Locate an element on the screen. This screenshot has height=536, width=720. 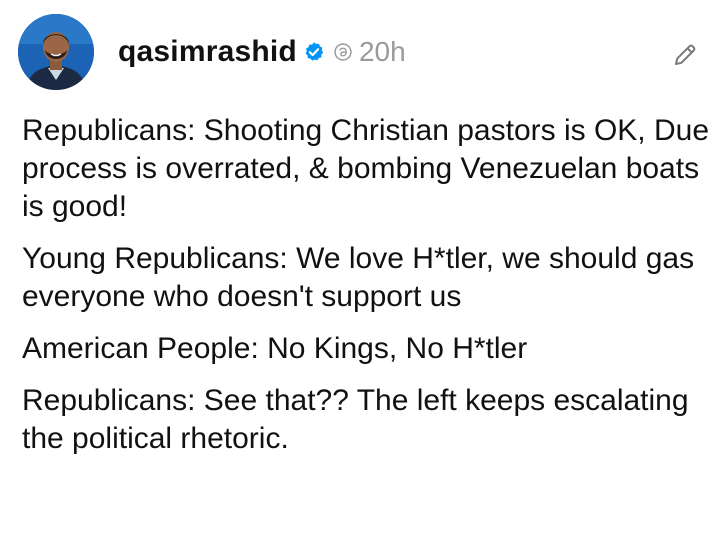
threads-logo-icon is located at coordinates (343, 52).